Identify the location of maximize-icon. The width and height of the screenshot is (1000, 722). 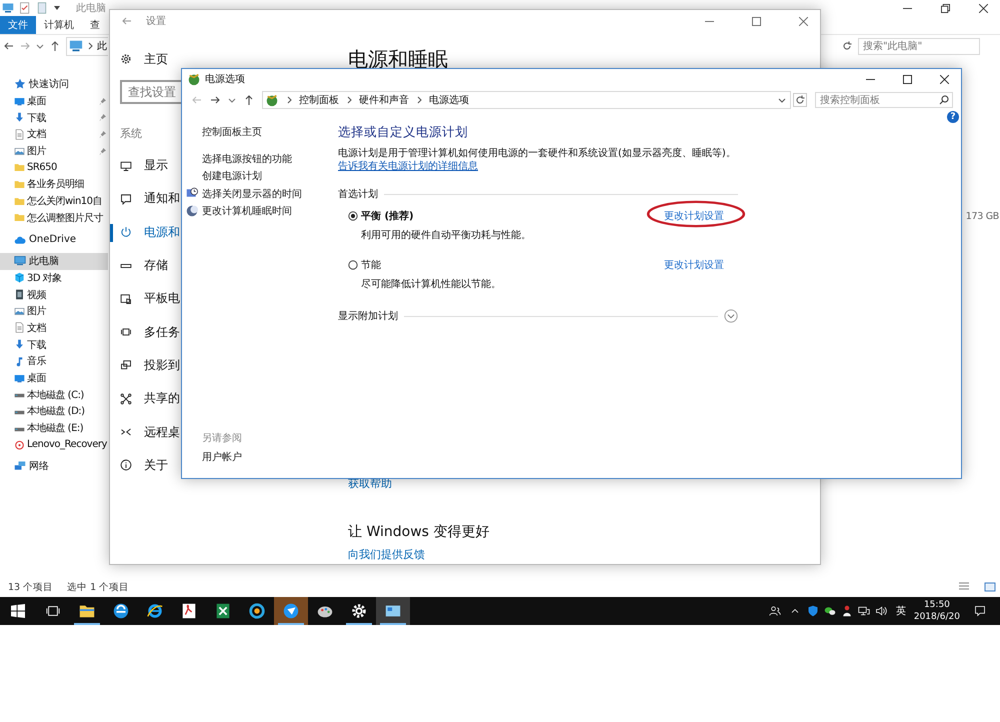
(907, 79).